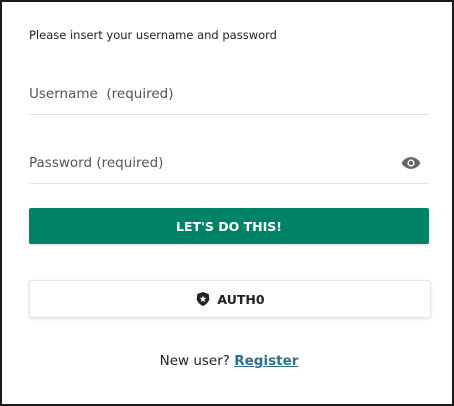  Describe the element at coordinates (203, 299) in the screenshot. I see `auth0-icon` at that location.